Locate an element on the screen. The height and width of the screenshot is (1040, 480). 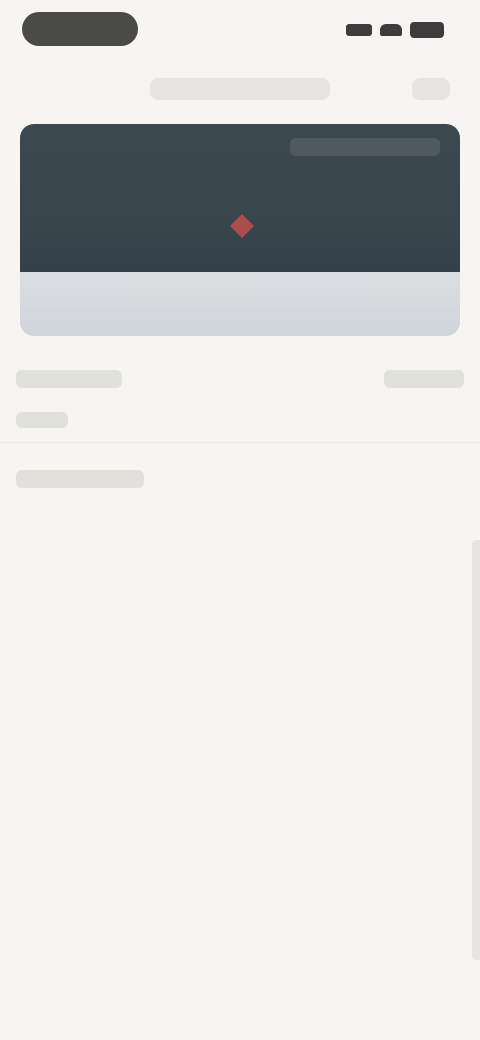
status-time-pill is located at coordinates (80, 29).